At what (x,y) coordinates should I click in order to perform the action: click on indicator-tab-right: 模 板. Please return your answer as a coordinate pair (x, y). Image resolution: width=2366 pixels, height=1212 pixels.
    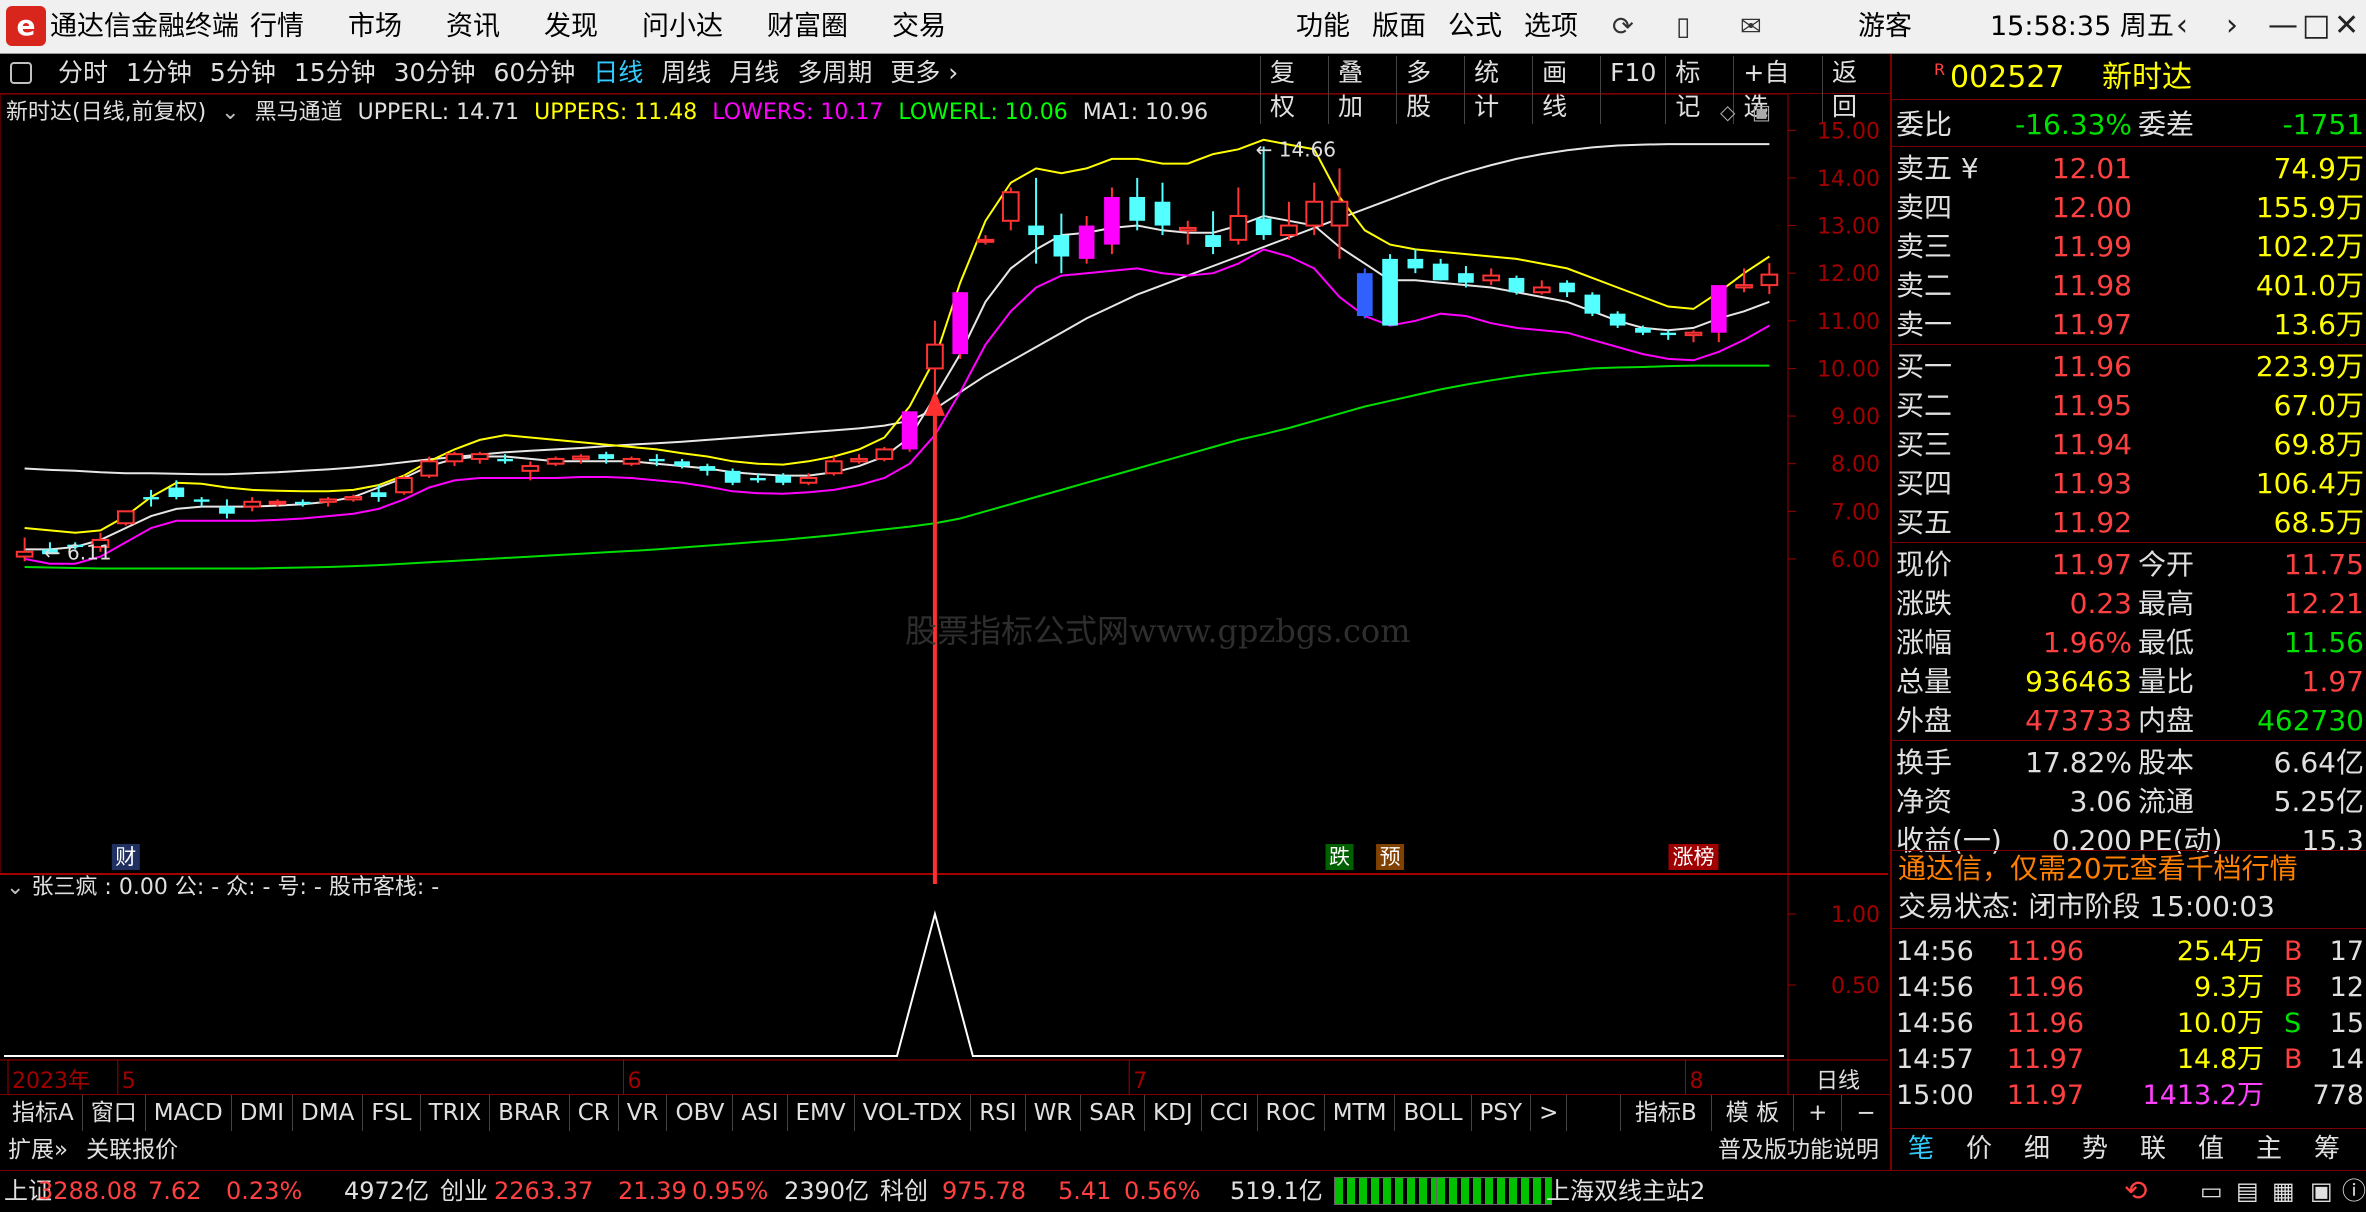
    Looking at the image, I should click on (1751, 1113).